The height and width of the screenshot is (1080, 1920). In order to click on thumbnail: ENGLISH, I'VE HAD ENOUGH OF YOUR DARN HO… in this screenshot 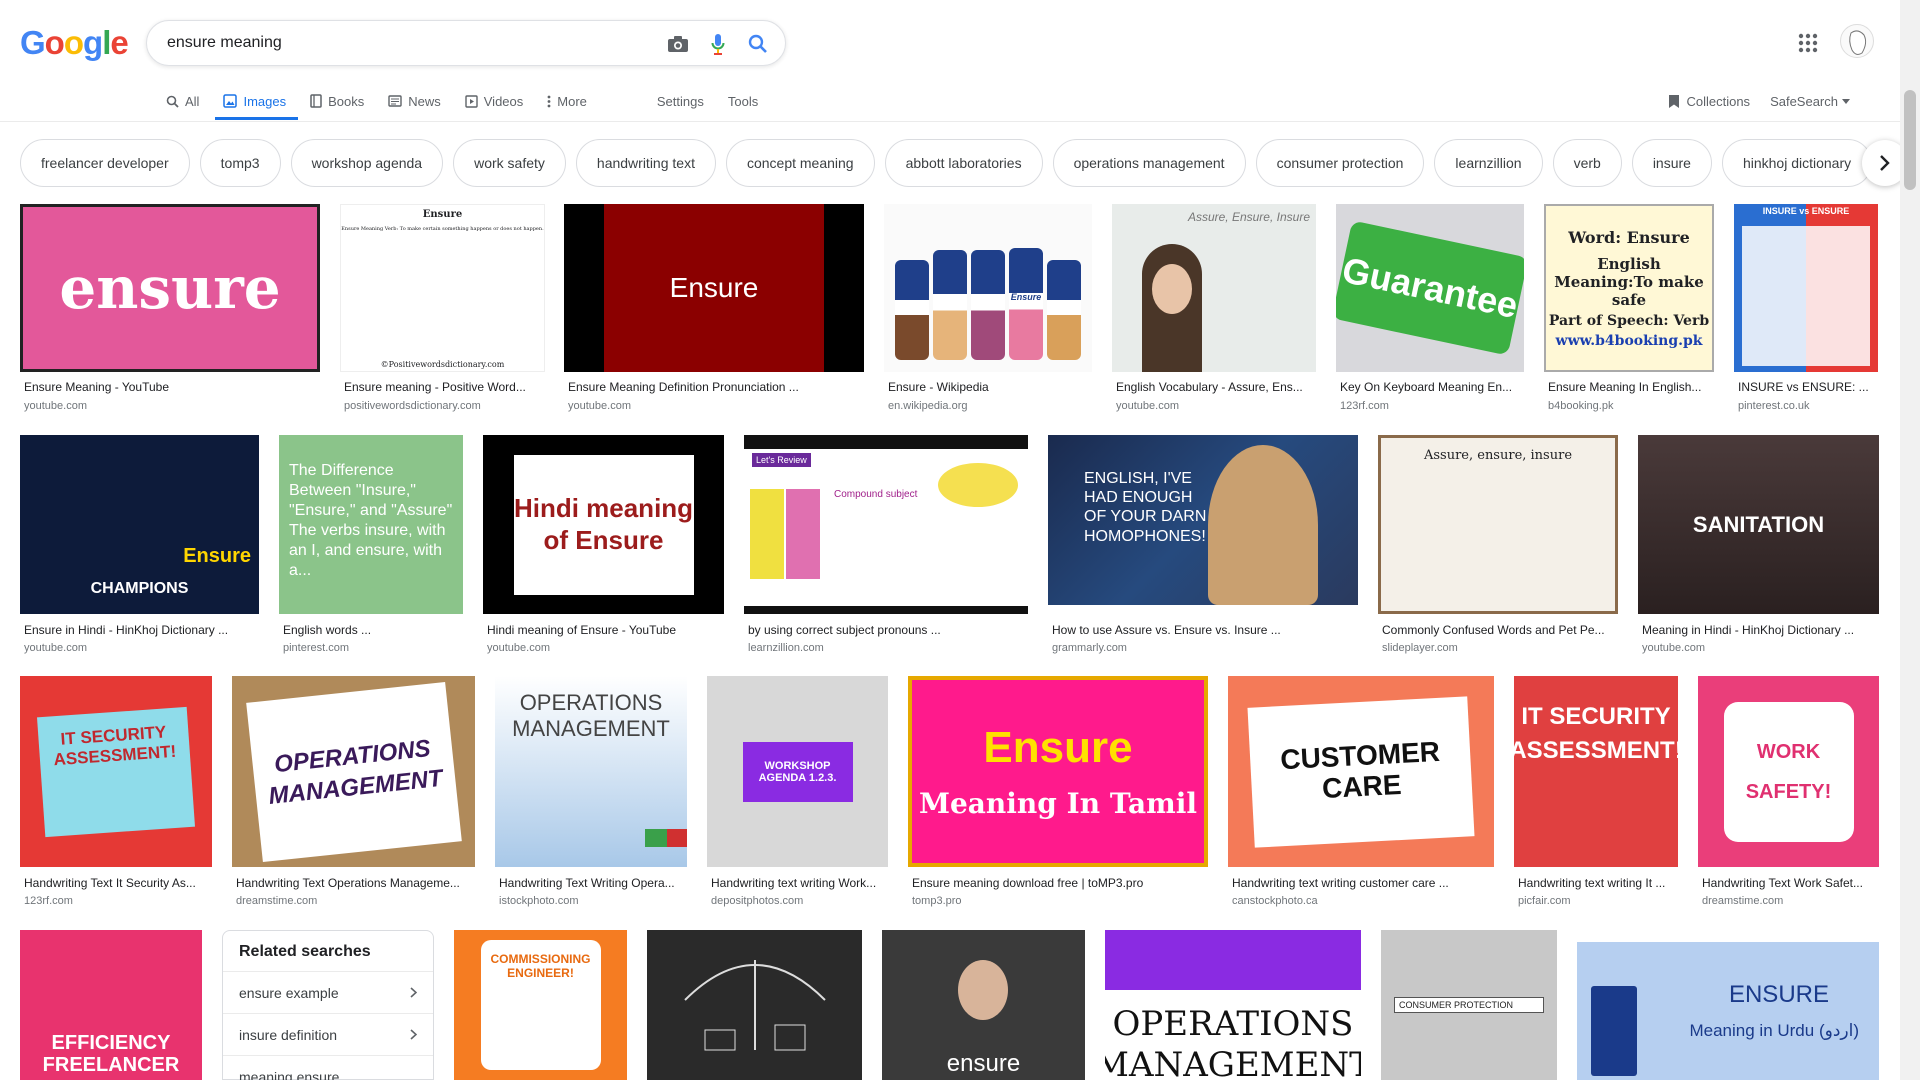, I will do `click(1203, 520)`.